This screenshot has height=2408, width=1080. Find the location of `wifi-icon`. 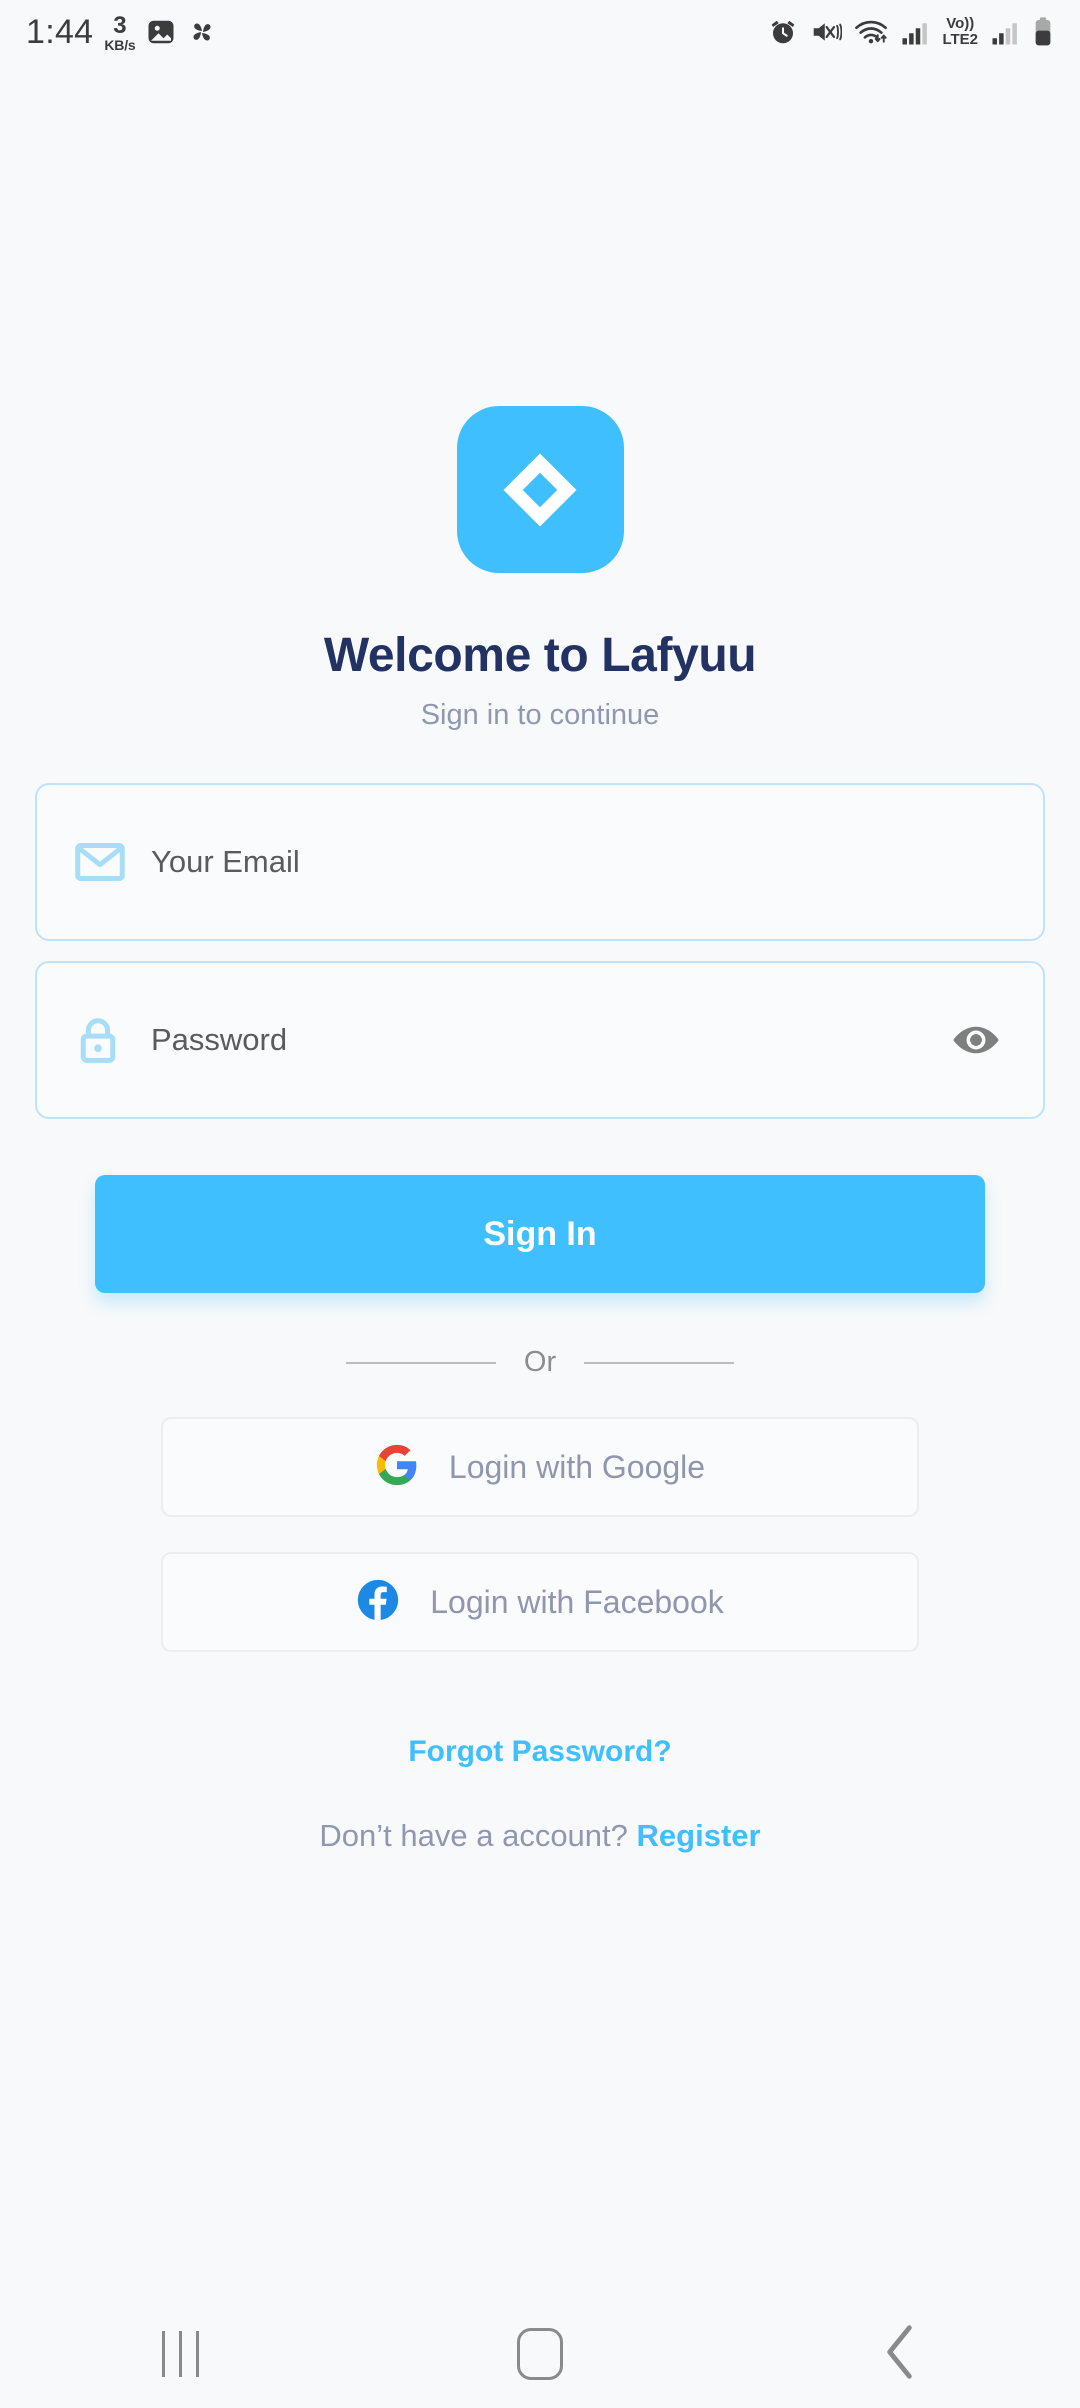

wifi-icon is located at coordinates (871, 32).